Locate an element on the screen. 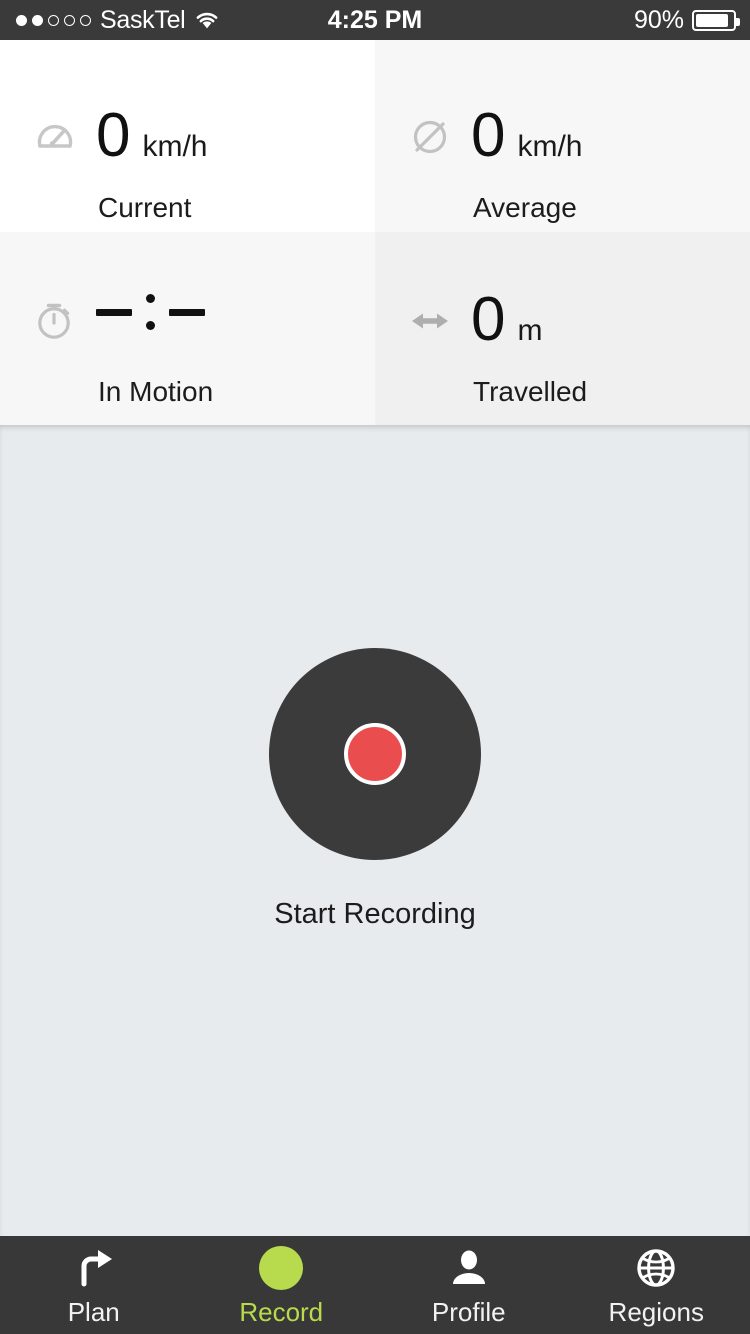 This screenshot has width=750, height=1334. stat-tile-in-motion: In Motion is located at coordinates (187, 328).